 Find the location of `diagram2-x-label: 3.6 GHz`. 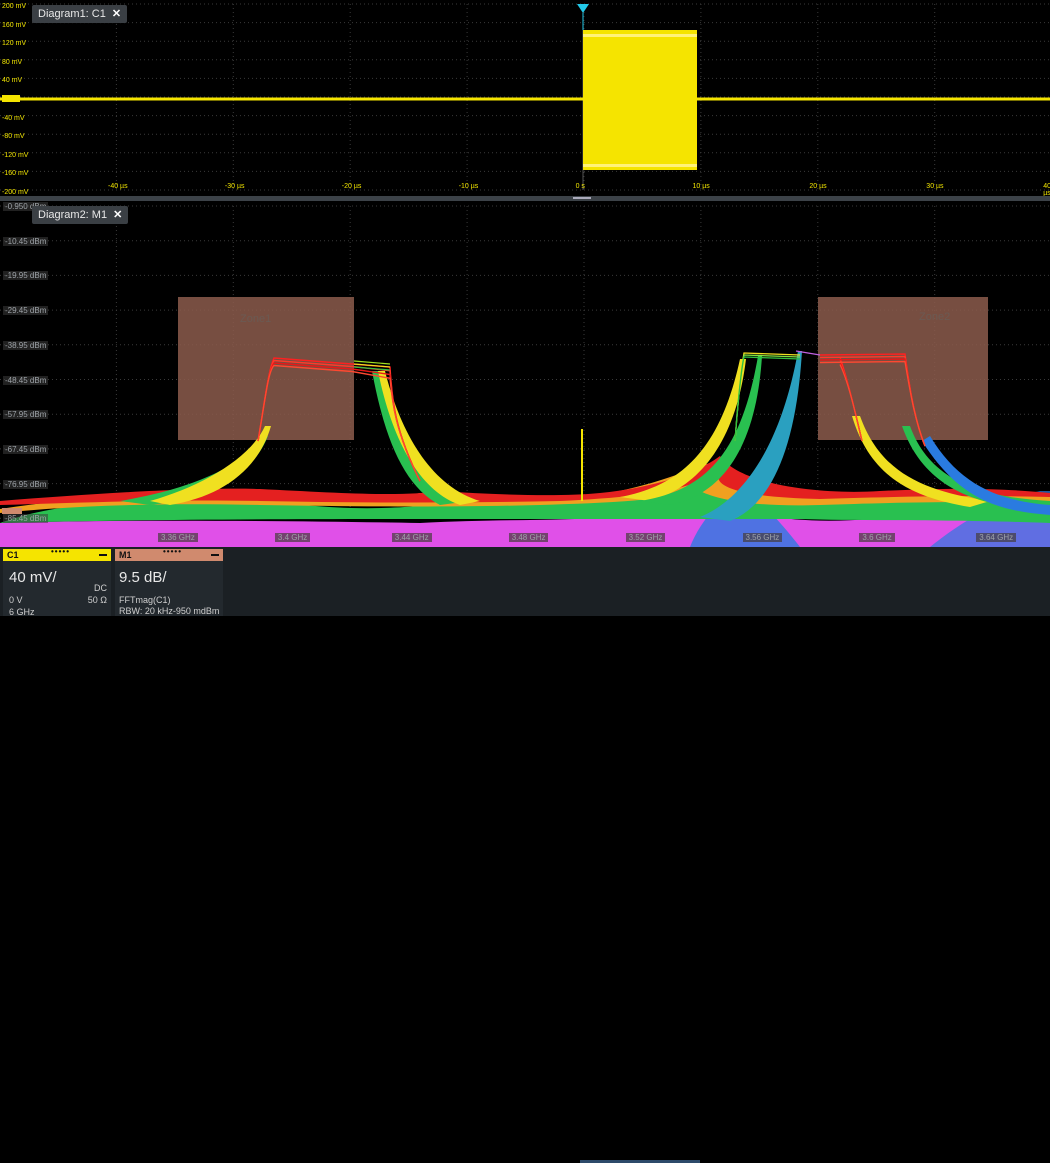

diagram2-x-label: 3.6 GHz is located at coordinates (877, 537).